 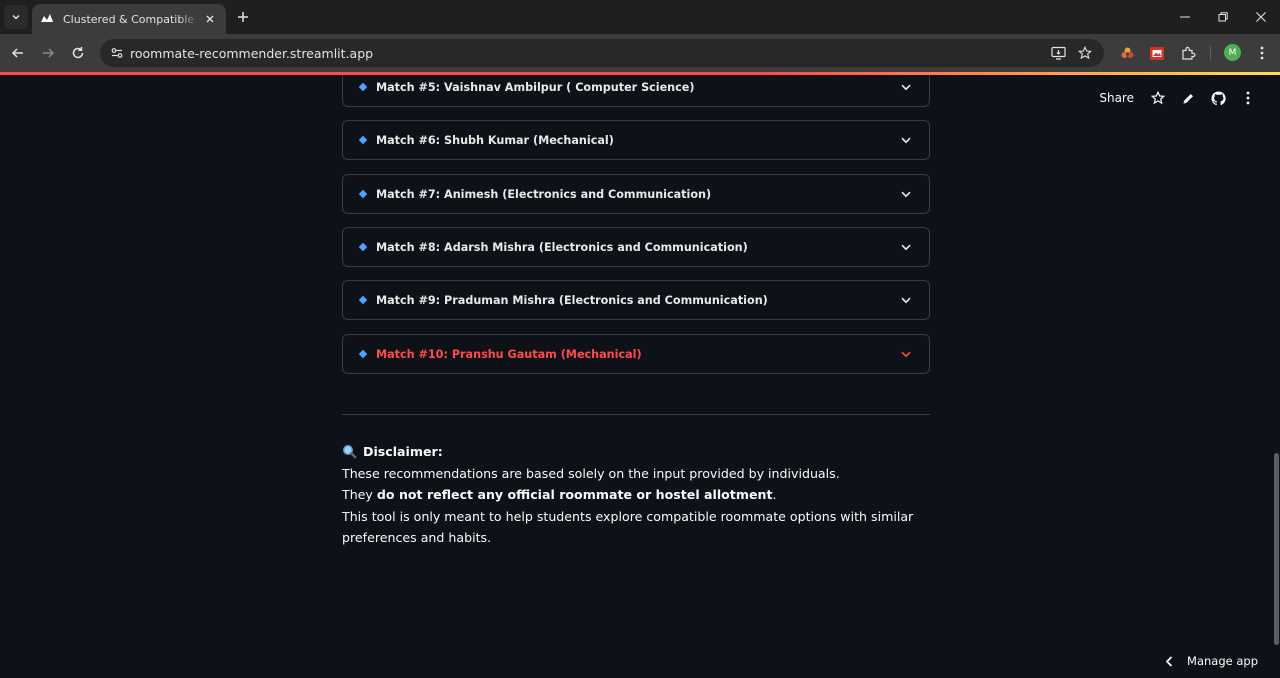 I want to click on site-info-icon, so click(x=117, y=53).